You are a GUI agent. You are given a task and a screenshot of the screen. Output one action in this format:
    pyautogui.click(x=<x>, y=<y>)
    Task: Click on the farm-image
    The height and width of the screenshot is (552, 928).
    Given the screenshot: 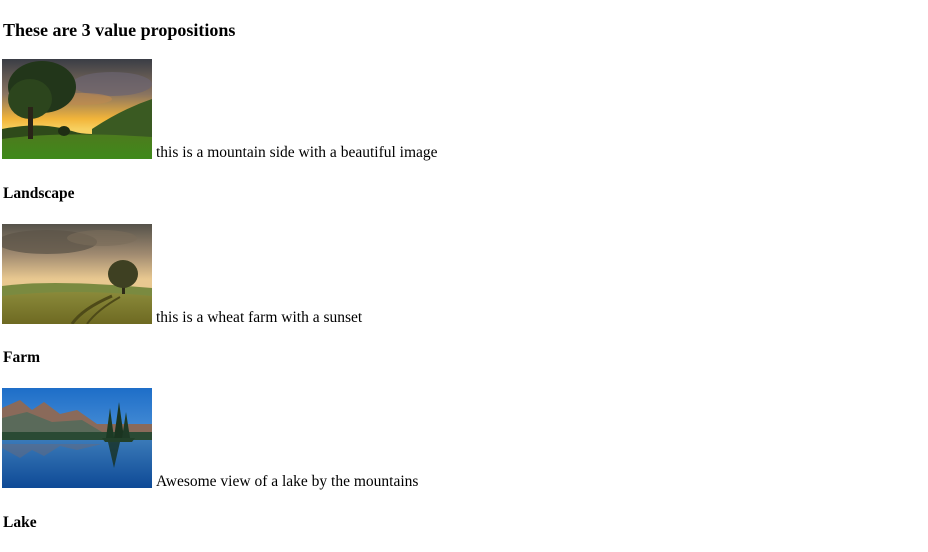 What is the action you would take?
    pyautogui.click(x=77, y=274)
    